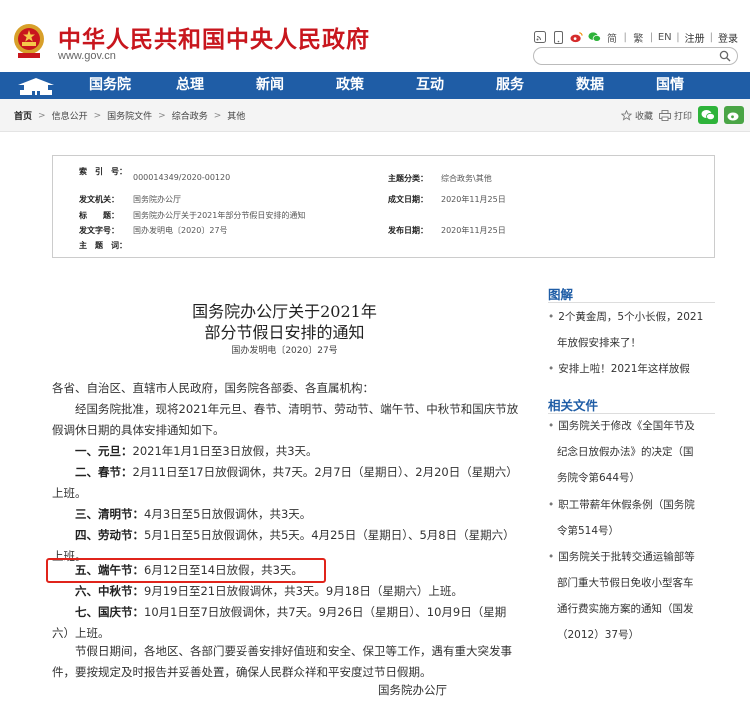 This screenshot has height=703, width=750. What do you see at coordinates (214, 37) in the screenshot?
I see `site-title: 中华人民共和国中央人民政府` at bounding box center [214, 37].